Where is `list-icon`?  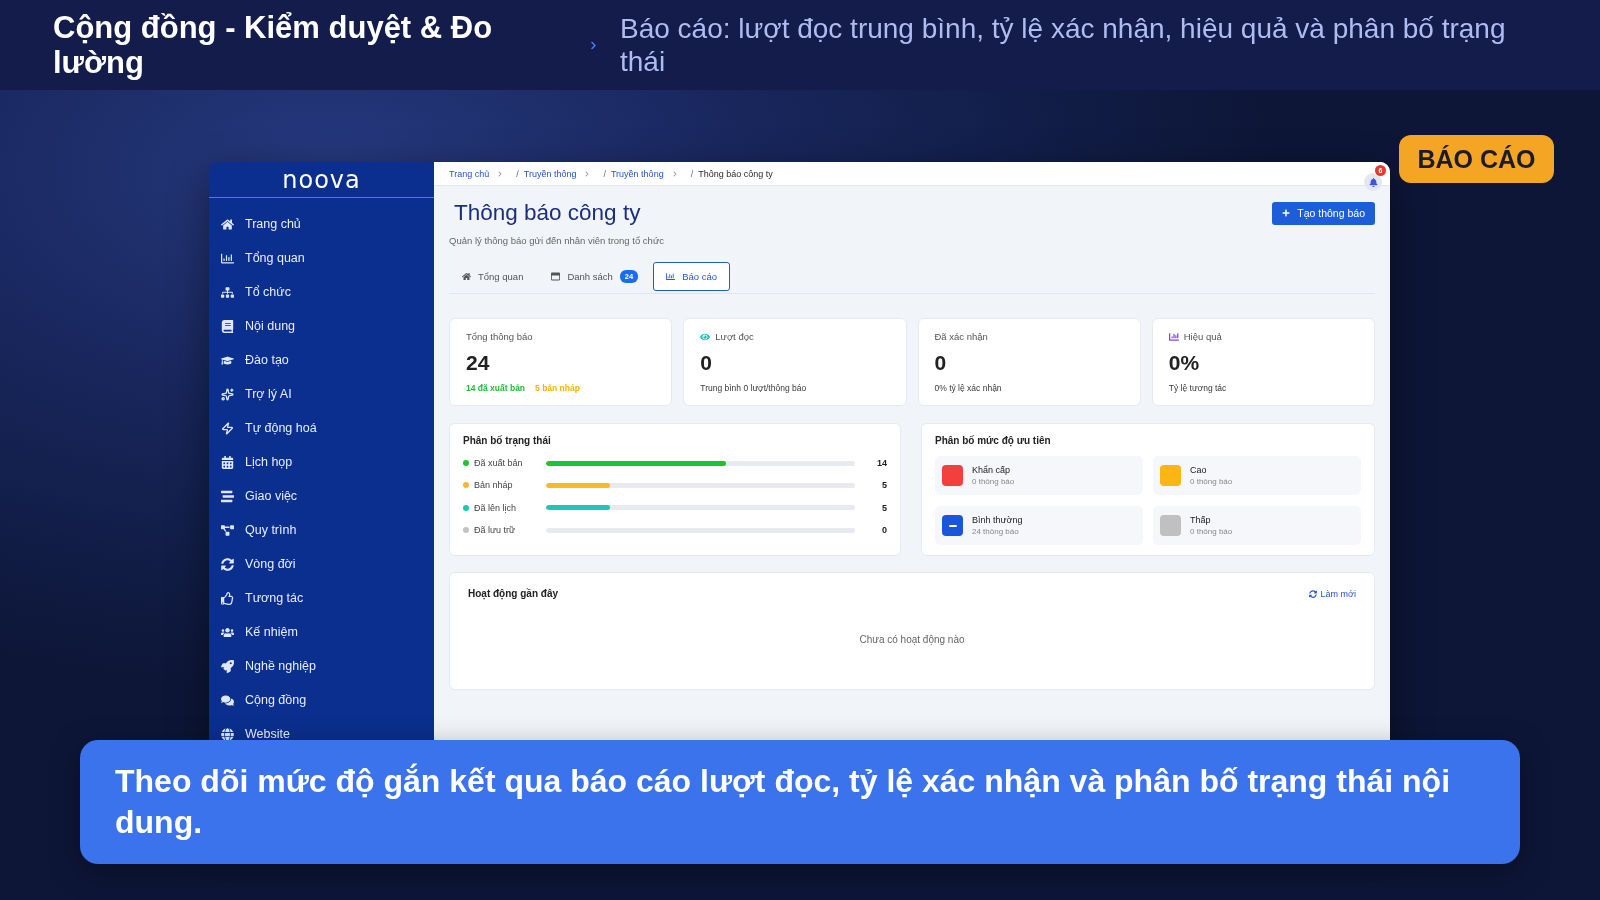
list-icon is located at coordinates (227, 496).